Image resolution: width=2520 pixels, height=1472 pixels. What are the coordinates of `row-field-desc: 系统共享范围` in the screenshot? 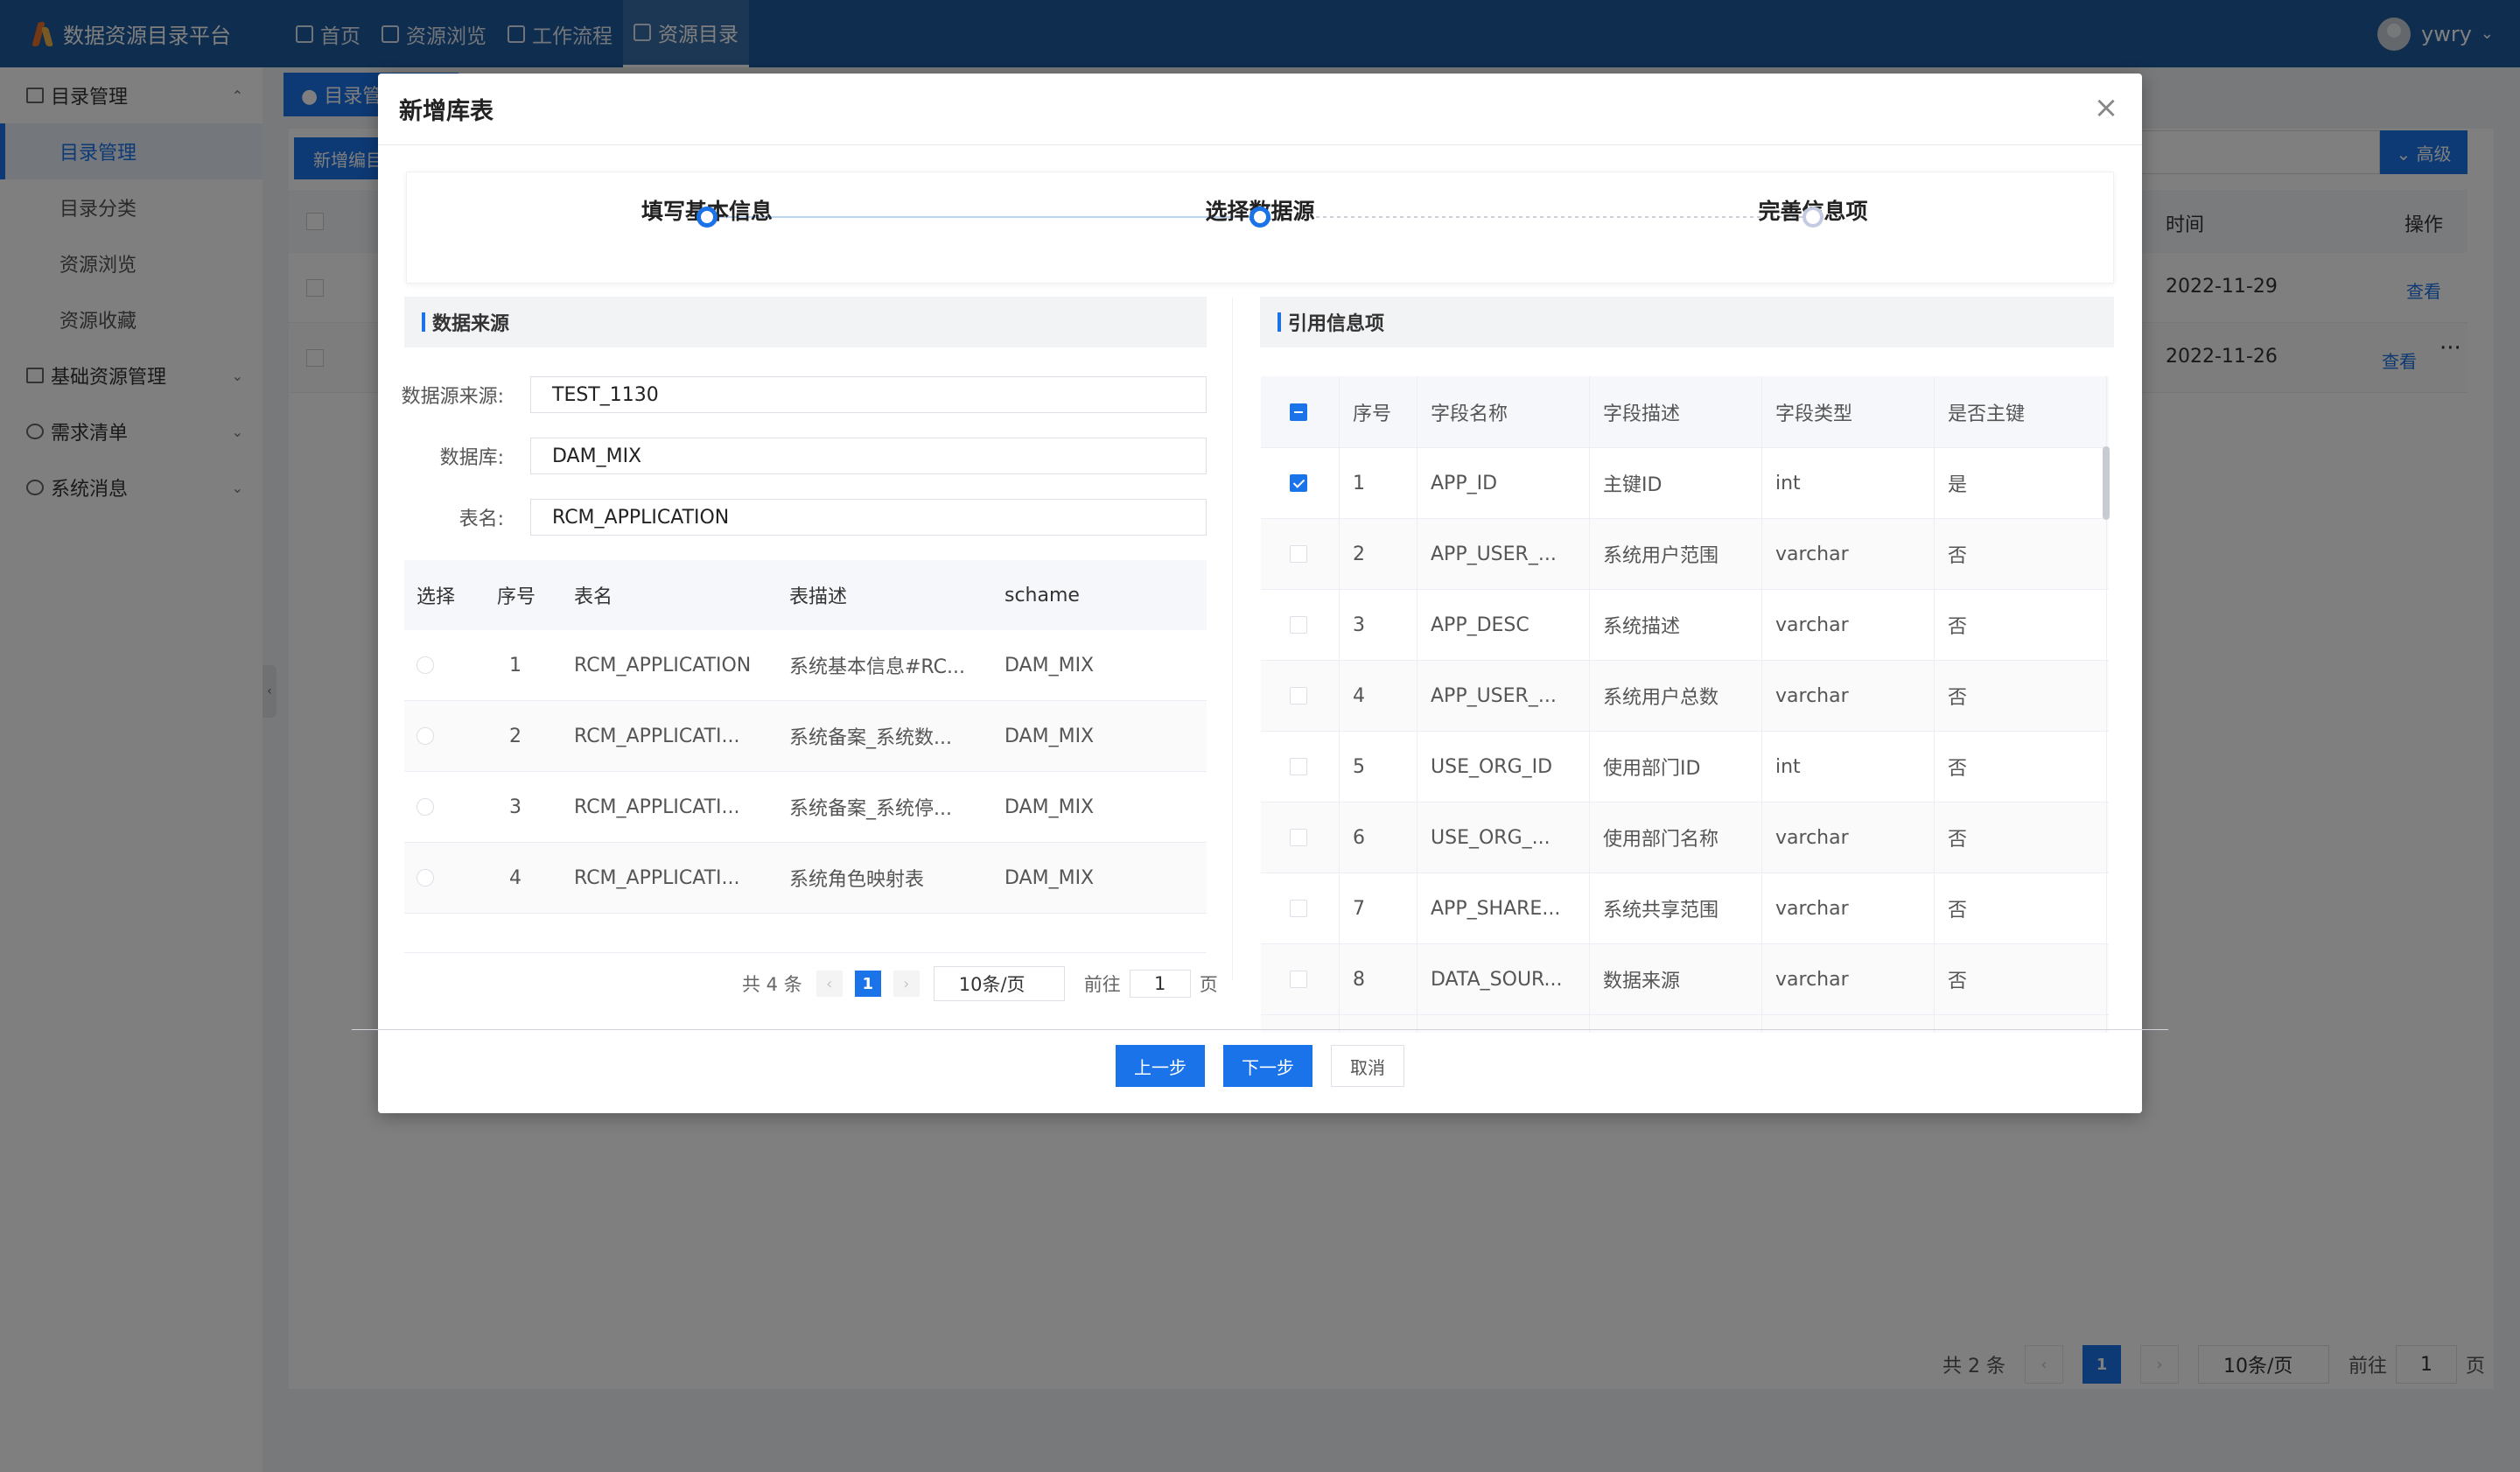 It's located at (1661, 911).